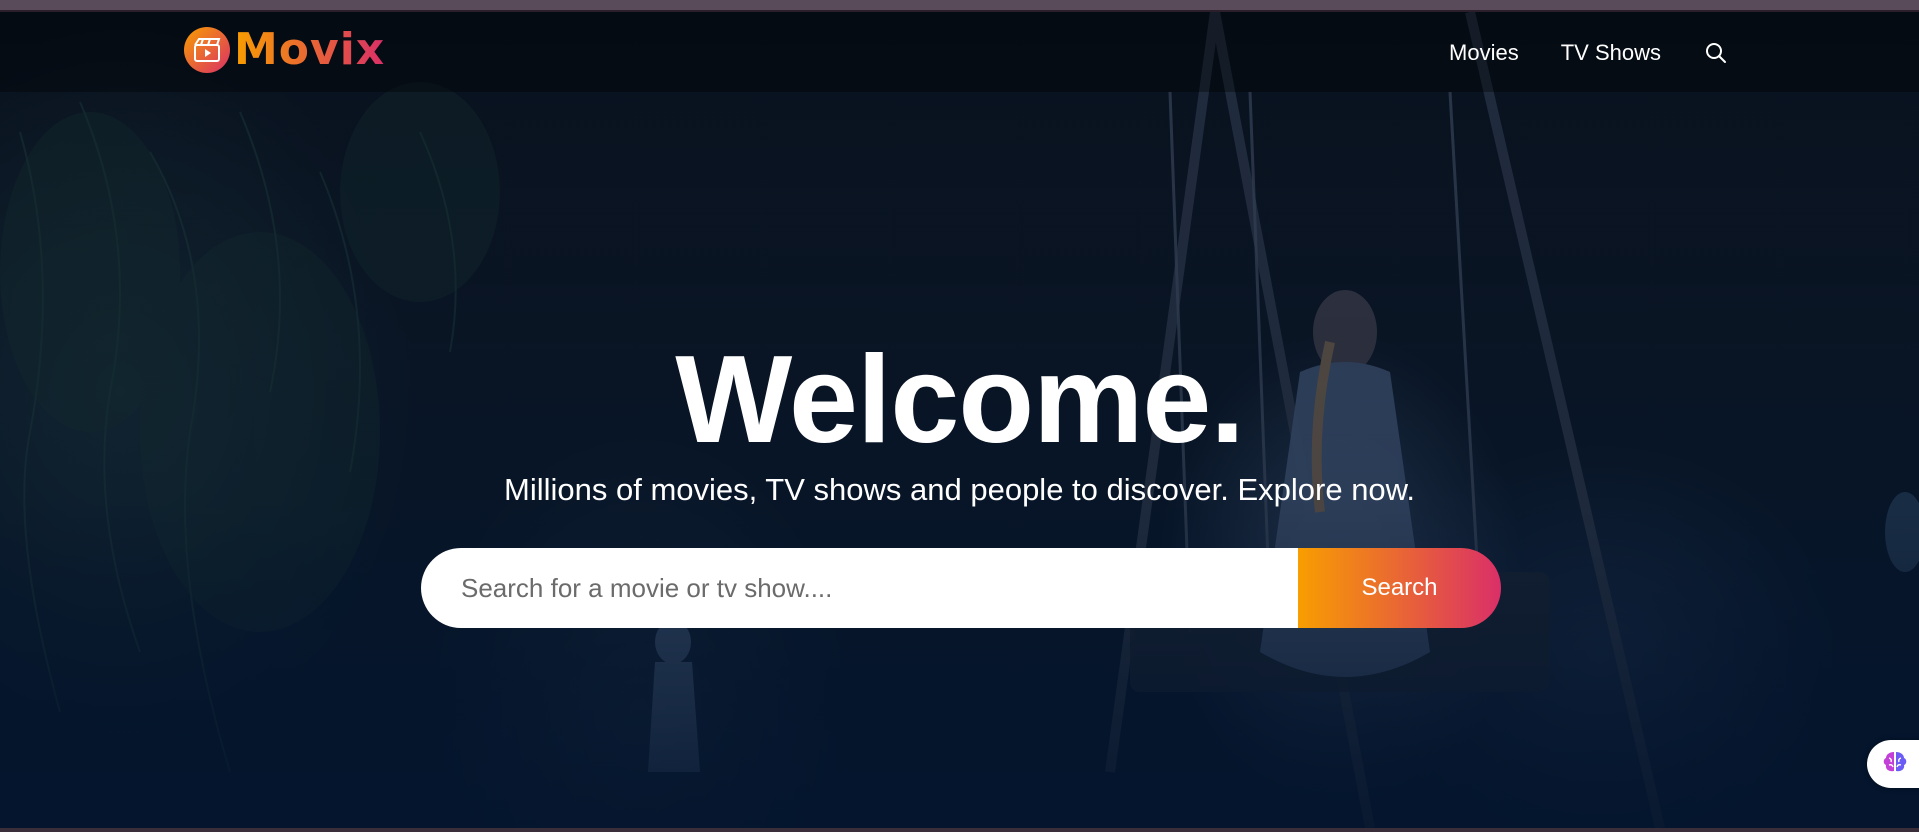  I want to click on clapperboard-play-icon, so click(207, 50).